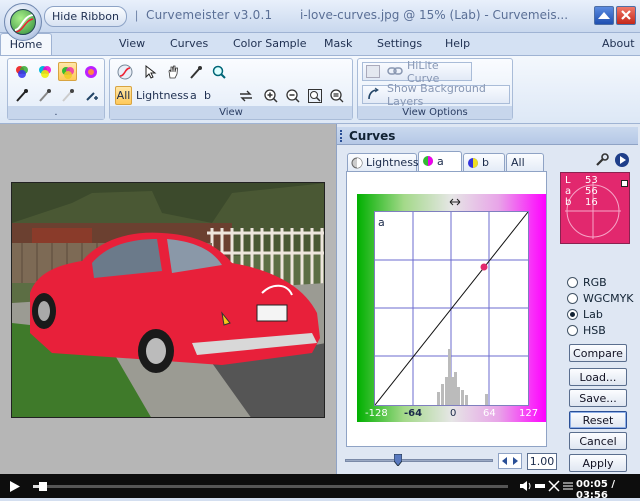 The height and width of the screenshot is (501, 640). I want to click on grip-icon, so click(341, 136).